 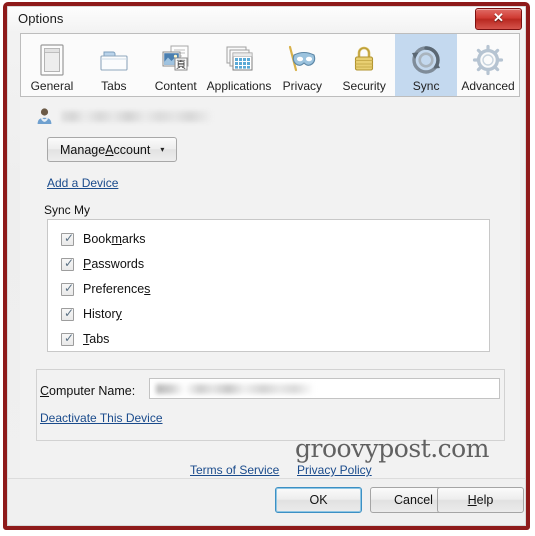 I want to click on advanced-gear-icon, so click(x=488, y=60).